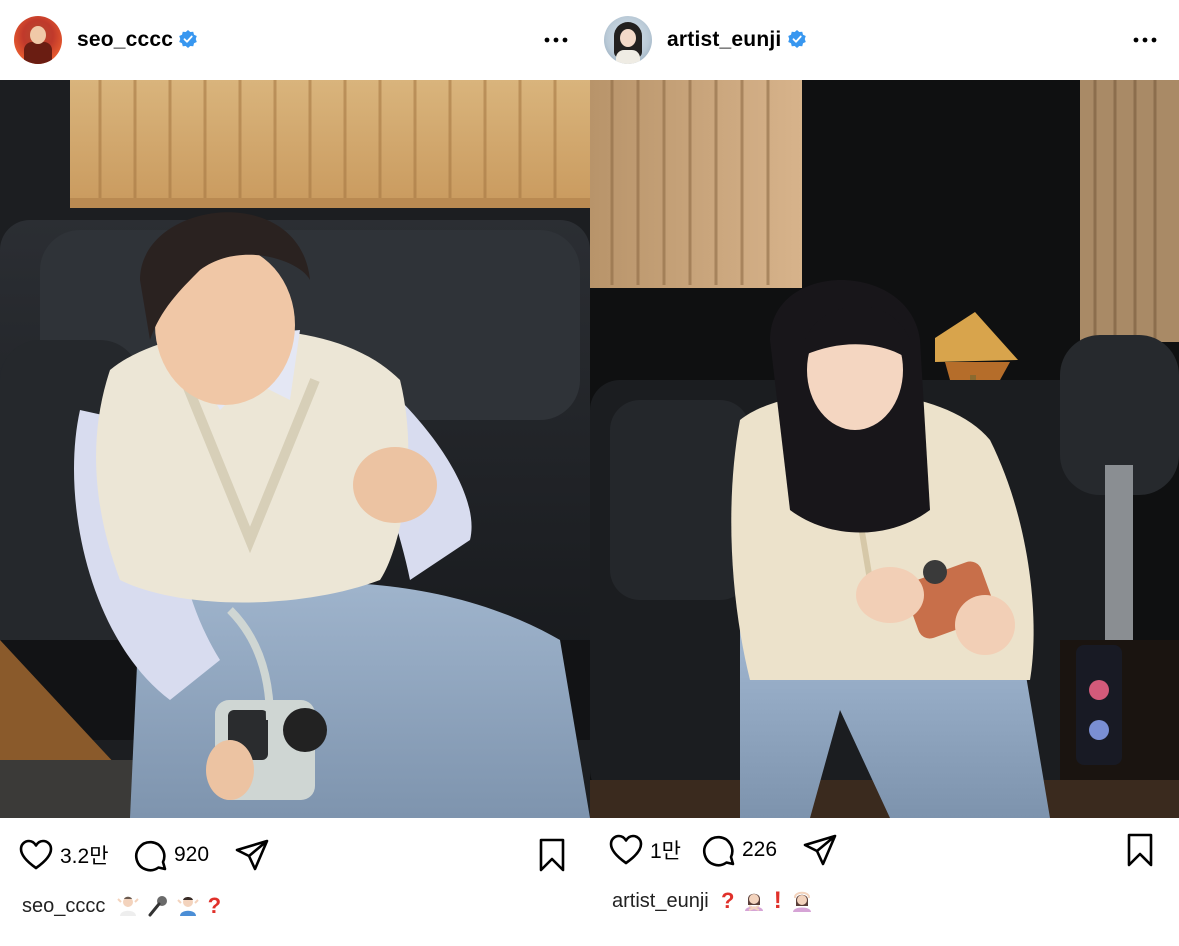  I want to click on post-header: seo_cccc, so click(295, 40).